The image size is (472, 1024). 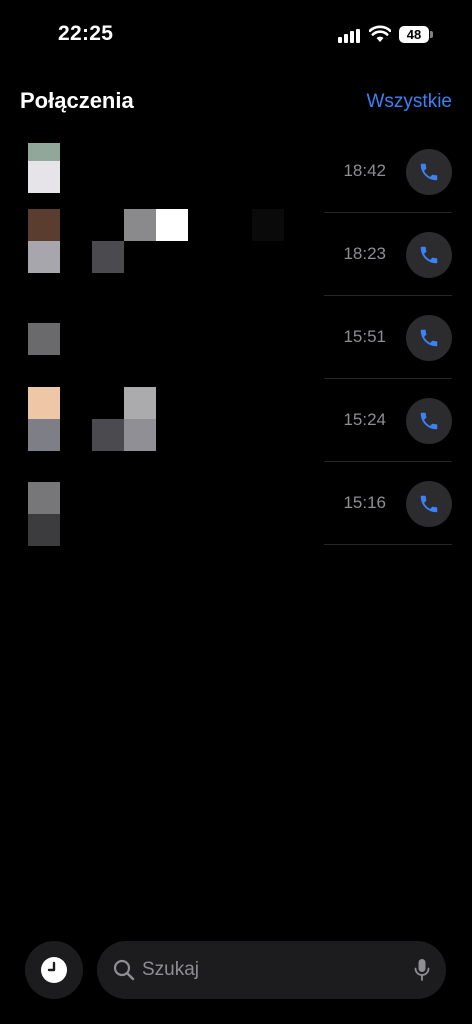 I want to click on call-time: 15:24, so click(x=364, y=419).